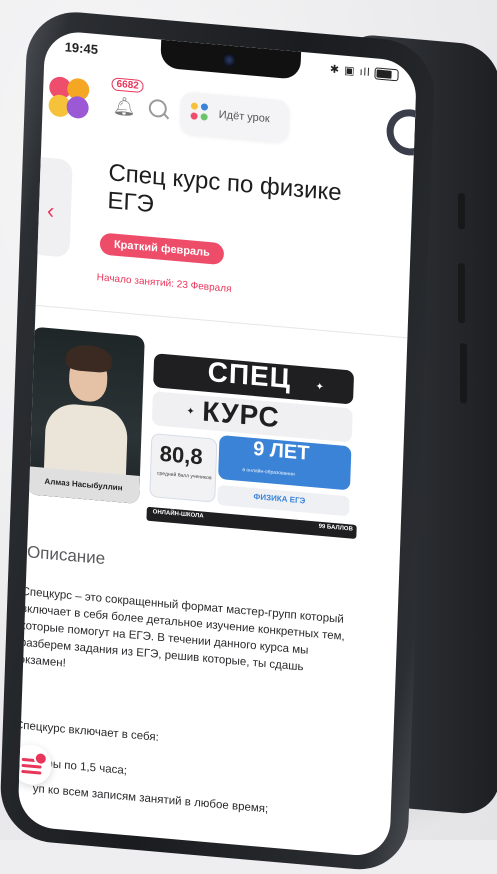 The image size is (497, 874). What do you see at coordinates (81, 48) in the screenshot?
I see `status-time: 19:45` at bounding box center [81, 48].